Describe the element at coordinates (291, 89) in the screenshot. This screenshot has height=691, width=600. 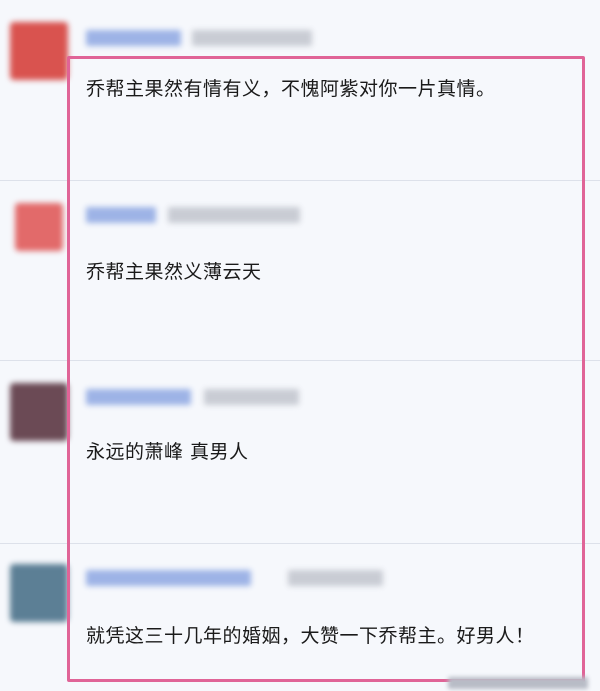
I see `comment-text: 乔帮主果然有情有义，不愧阿紫对你一片真情。` at that location.